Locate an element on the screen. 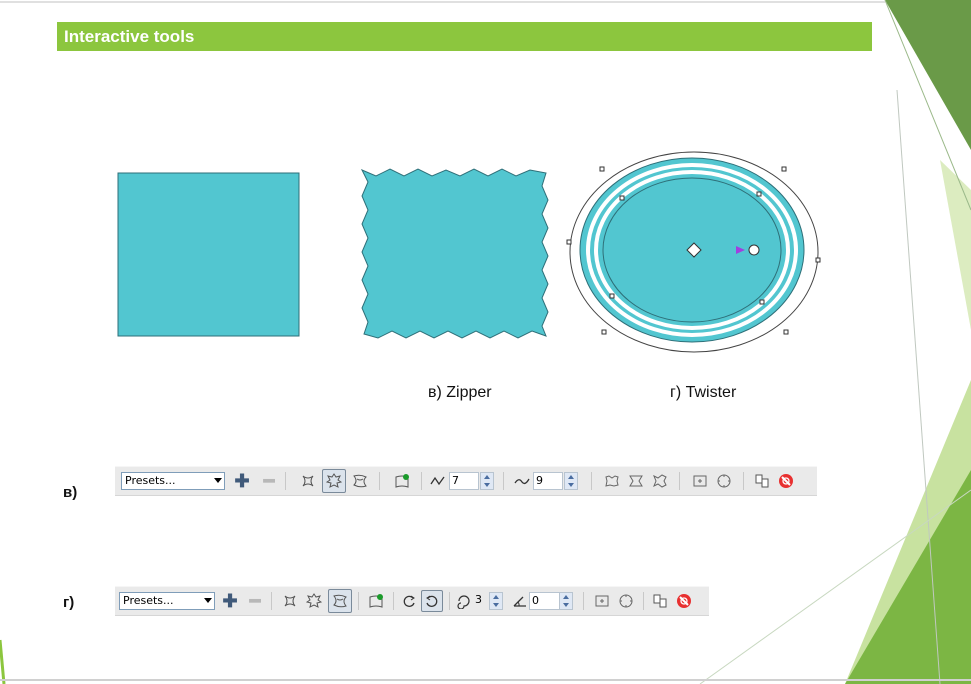 The width and height of the screenshot is (971, 684). counterclockwise-rotation-icon is located at coordinates (432, 601).